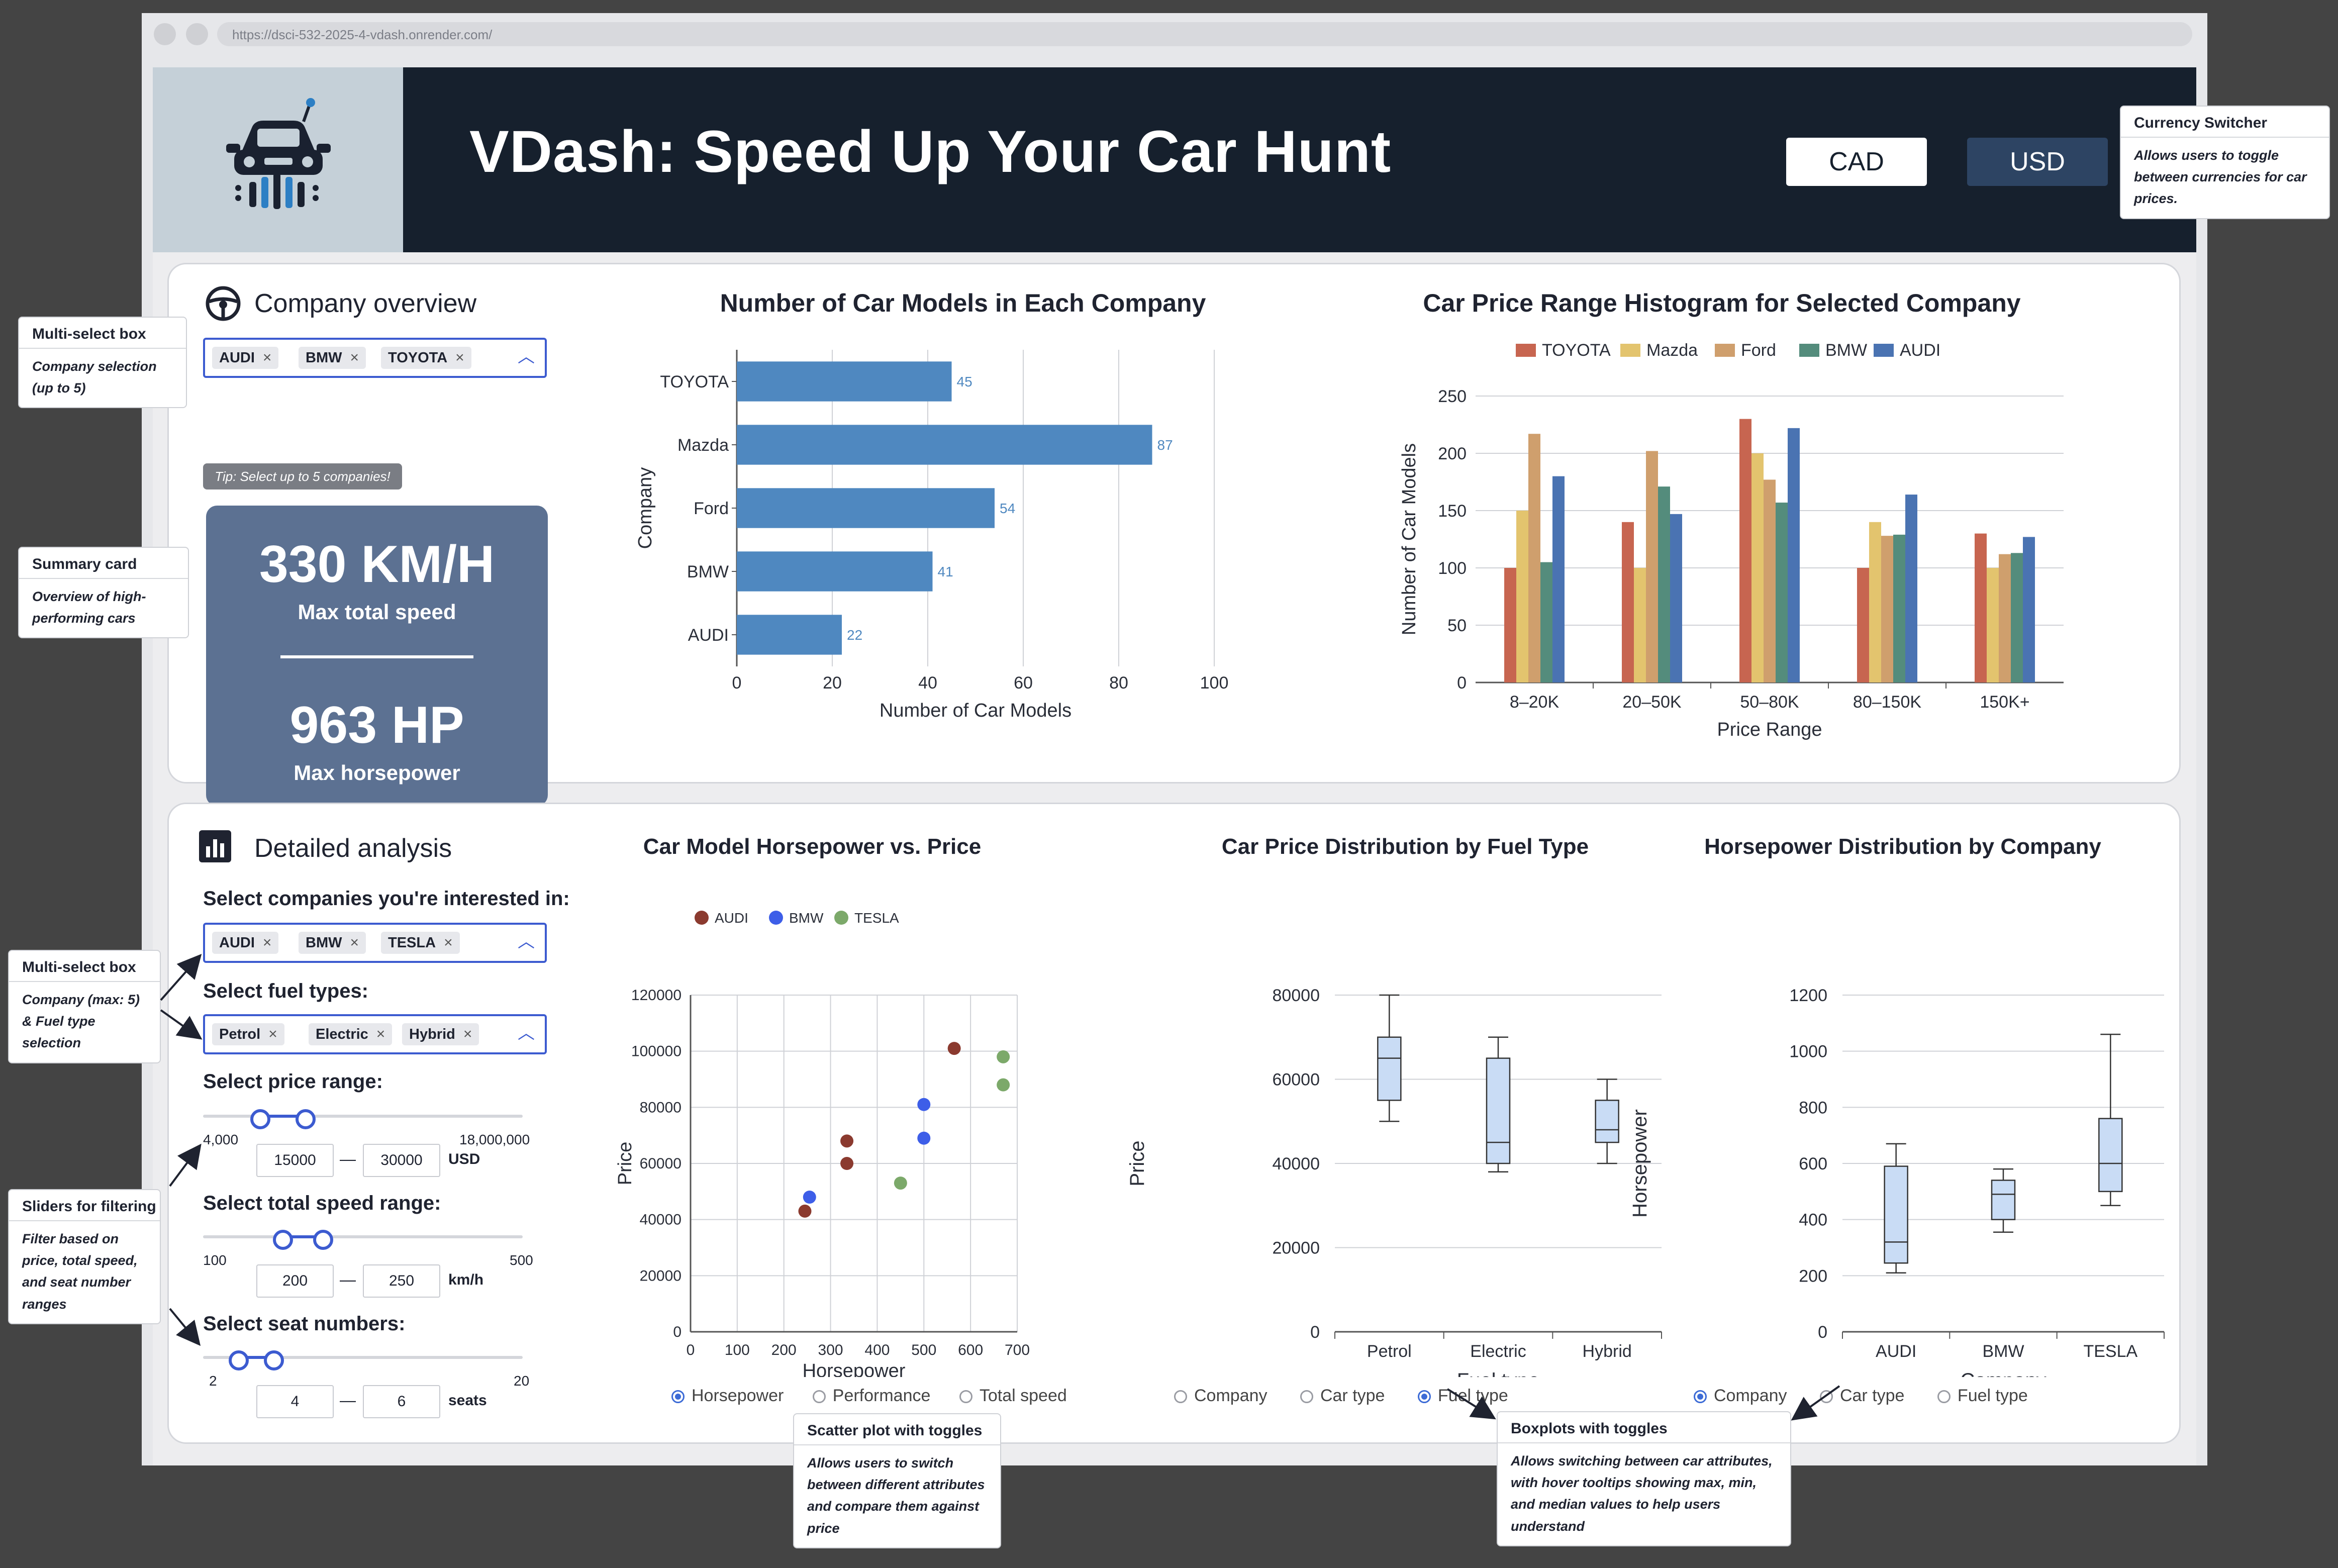 The width and height of the screenshot is (2338, 1568). Describe the element at coordinates (401, 1281) in the screenshot. I see `speed-max-input: 250` at that location.